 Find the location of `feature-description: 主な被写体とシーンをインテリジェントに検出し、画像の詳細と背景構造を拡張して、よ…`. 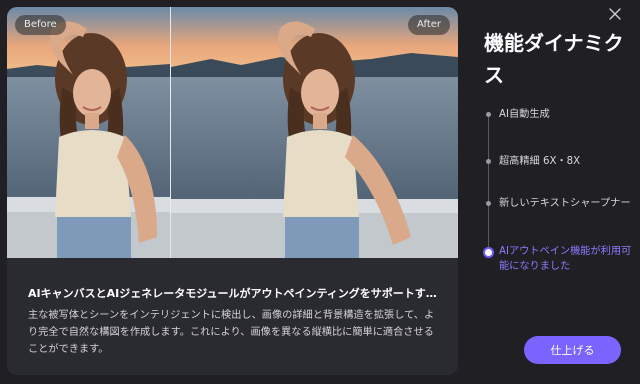

feature-description: 主な被写体とシーンをインテリジェントに検出し、画像の詳細と背景構造を拡張して、よ… is located at coordinates (231, 332).